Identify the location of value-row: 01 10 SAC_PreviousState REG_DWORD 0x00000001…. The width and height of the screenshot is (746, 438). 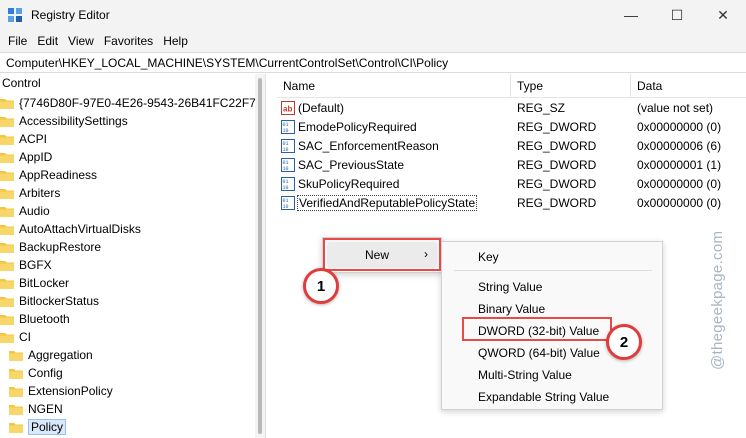
(511, 165).